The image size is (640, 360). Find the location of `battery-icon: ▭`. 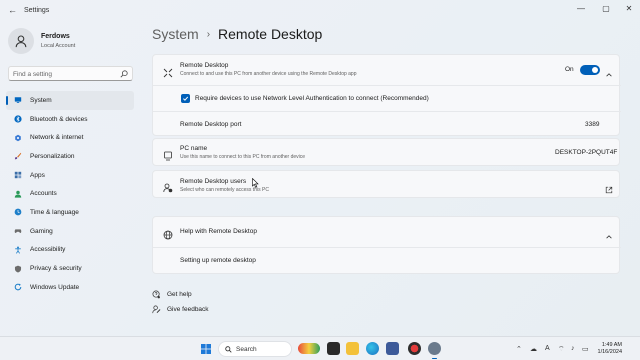

battery-icon: ▭ is located at coordinates (585, 349).